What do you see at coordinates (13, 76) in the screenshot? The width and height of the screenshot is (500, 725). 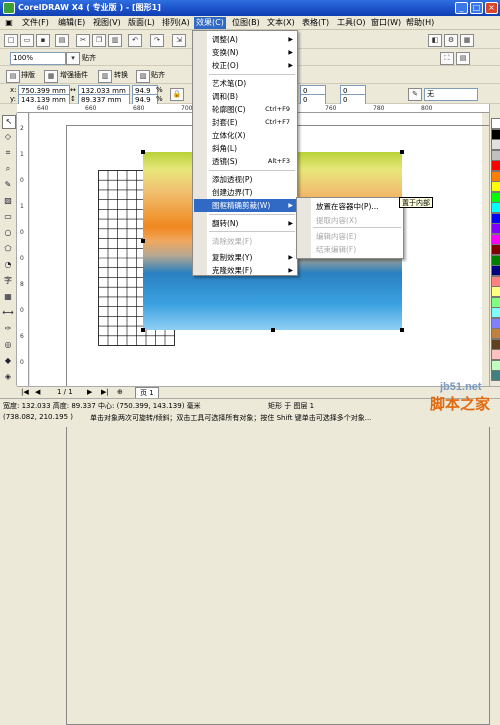 I see `imposition-icon: ▤` at bounding box center [13, 76].